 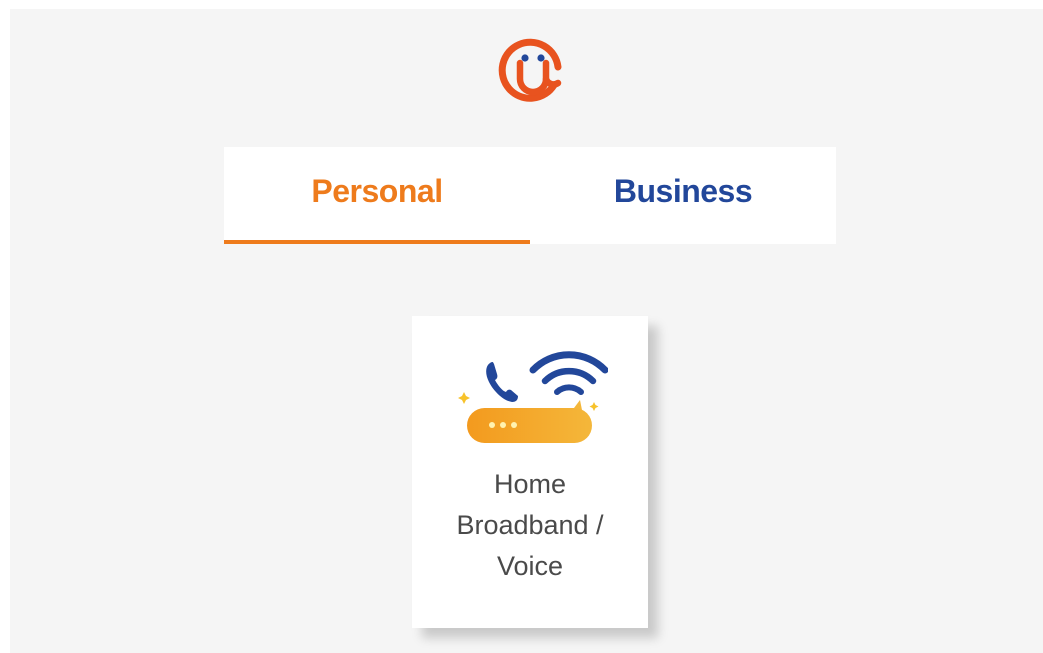 I want to click on phone-icon, so click(x=502, y=382).